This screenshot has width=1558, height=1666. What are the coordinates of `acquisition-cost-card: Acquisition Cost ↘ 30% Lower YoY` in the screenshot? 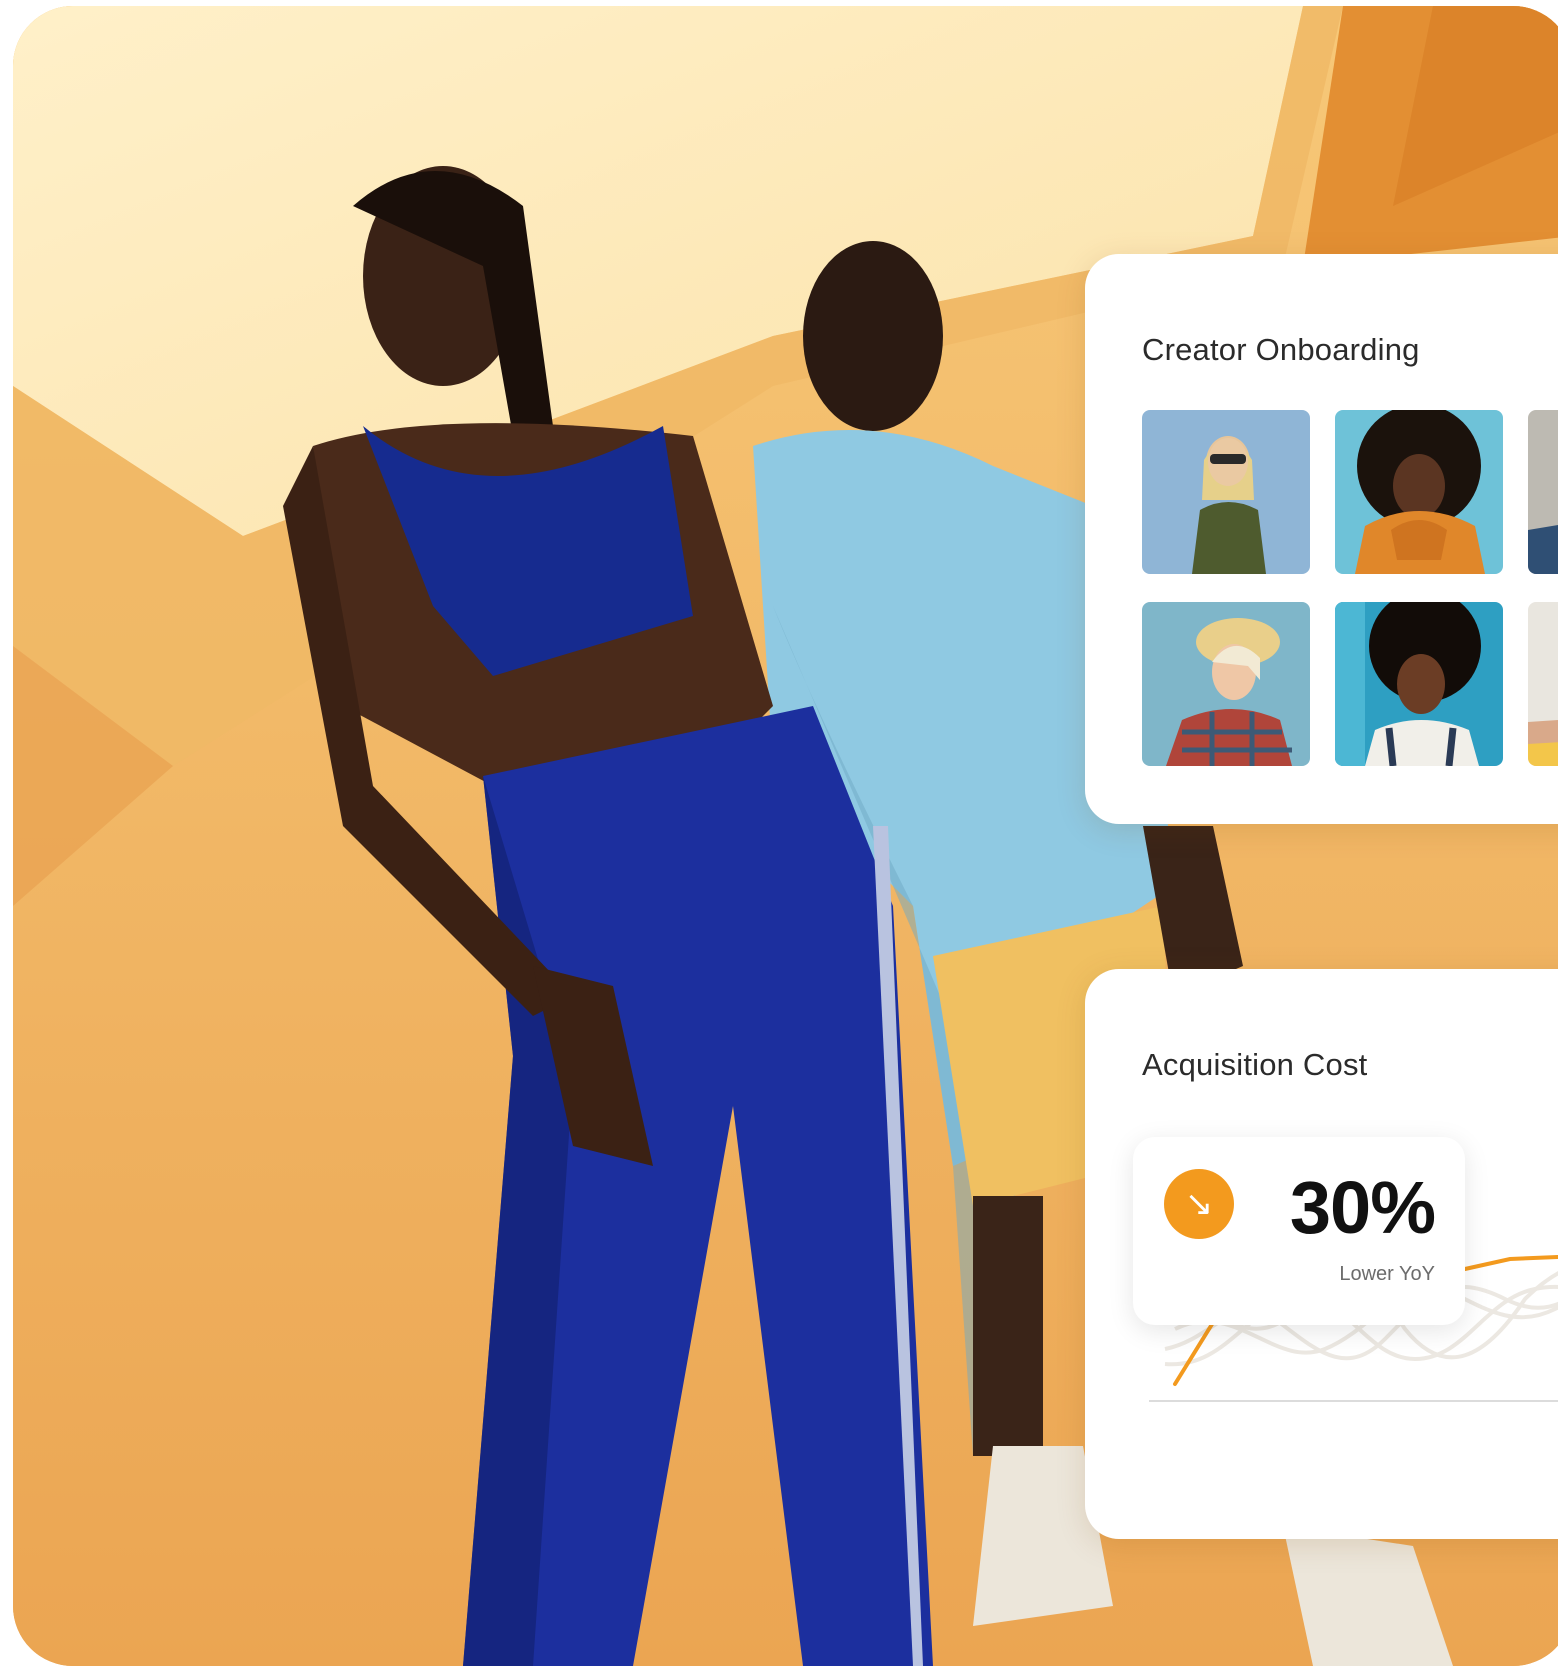 It's located at (1321, 1254).